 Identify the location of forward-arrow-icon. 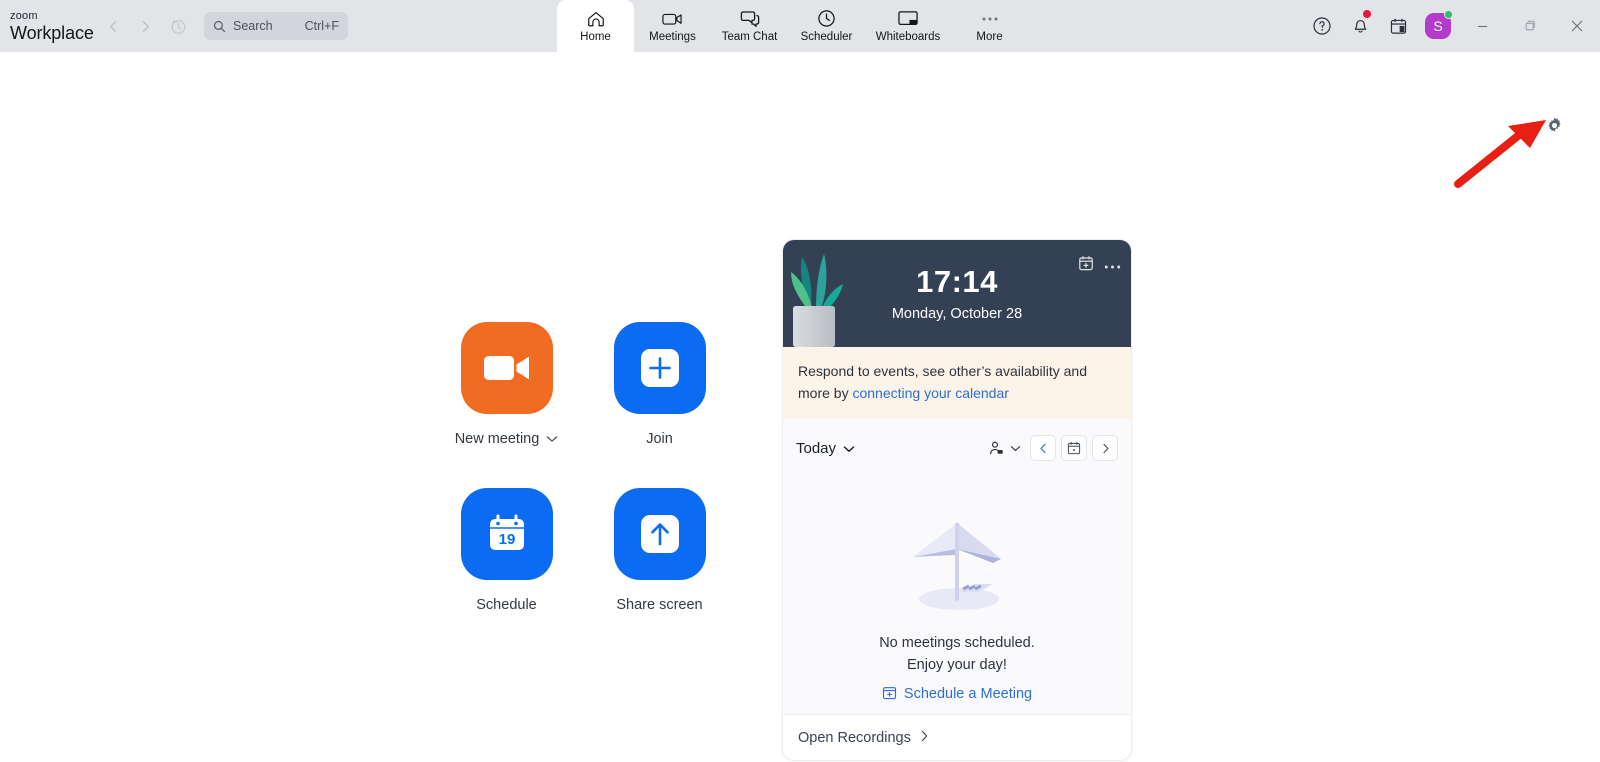
(145, 26).